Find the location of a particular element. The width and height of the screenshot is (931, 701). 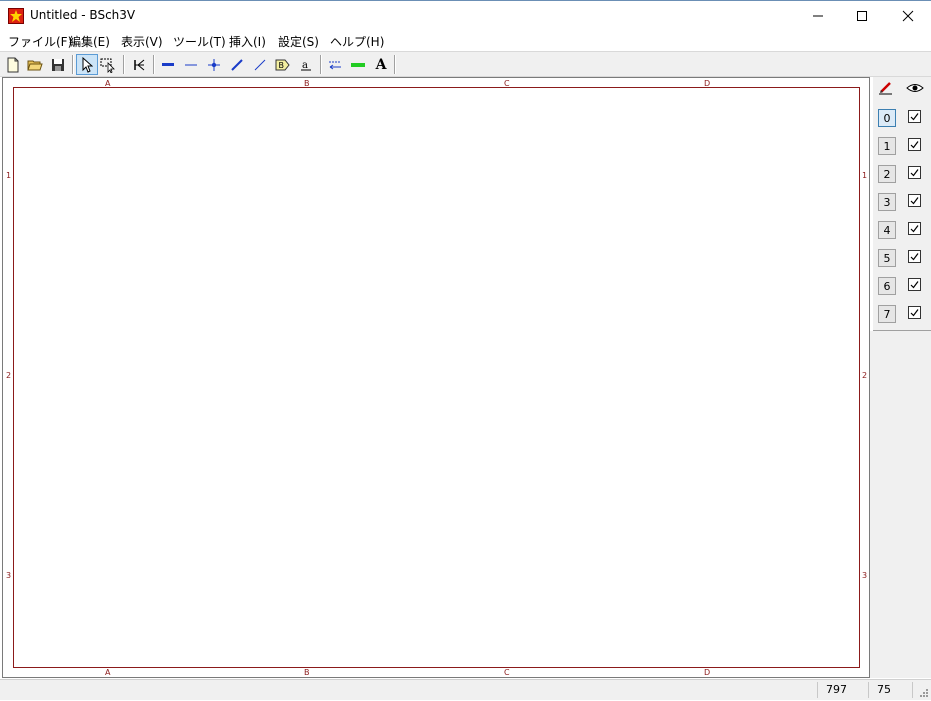

pencil-edit-icon is located at coordinates (886, 89).